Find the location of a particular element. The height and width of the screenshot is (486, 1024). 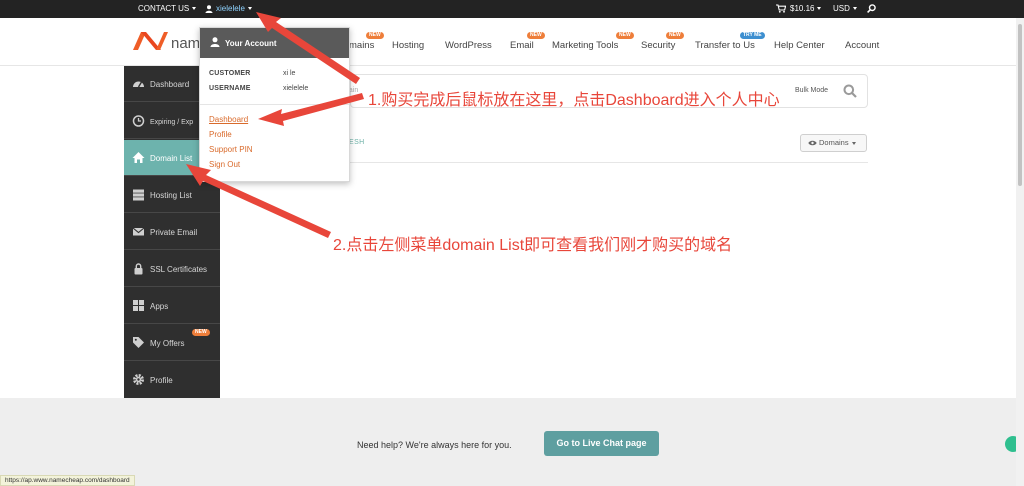

annotation-step-1: 1.购买完成后鼠标放在这里，点击Dashboard进入个人中心 is located at coordinates (574, 100).